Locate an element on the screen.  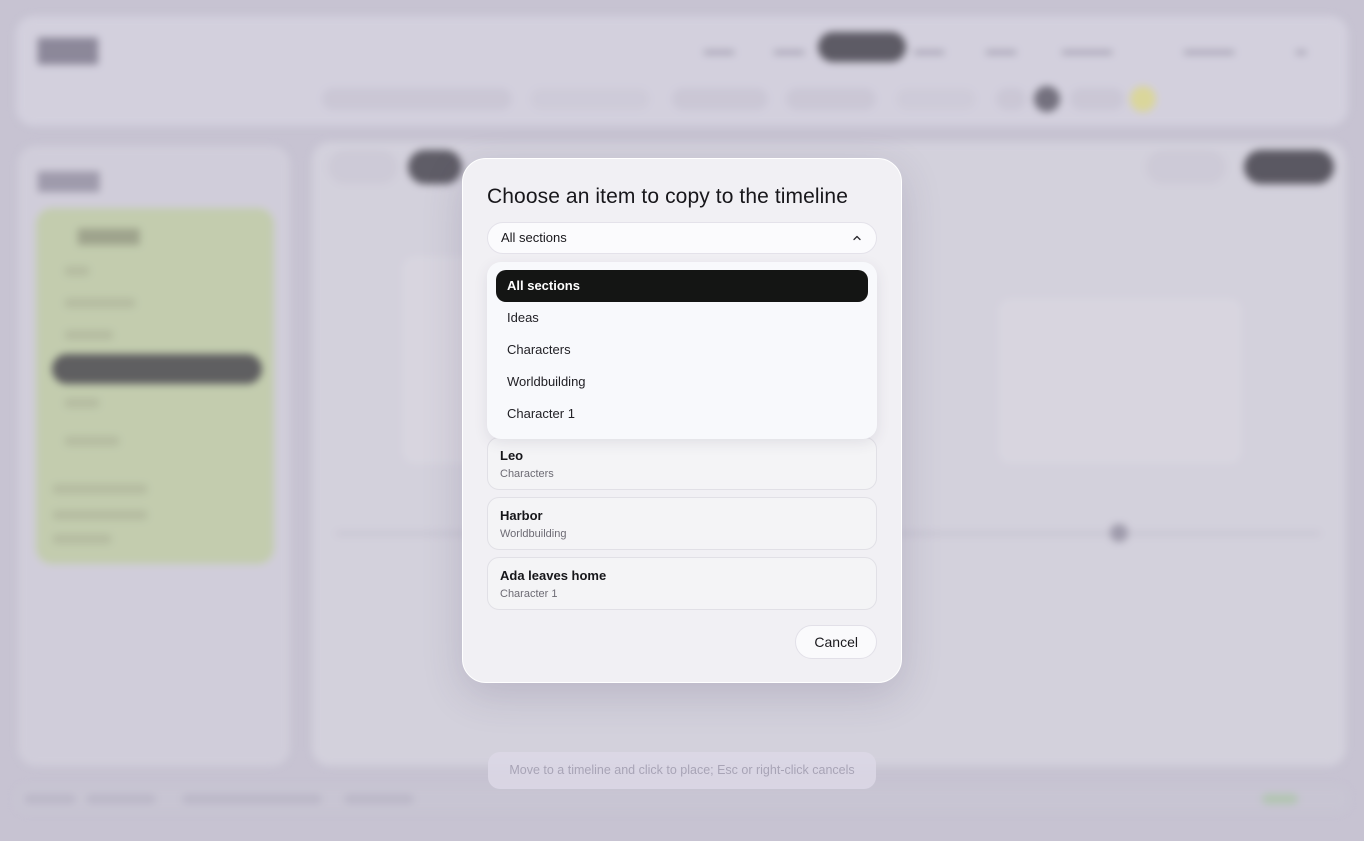
item-card: Harbor Worldbuilding is located at coordinates (682, 523).